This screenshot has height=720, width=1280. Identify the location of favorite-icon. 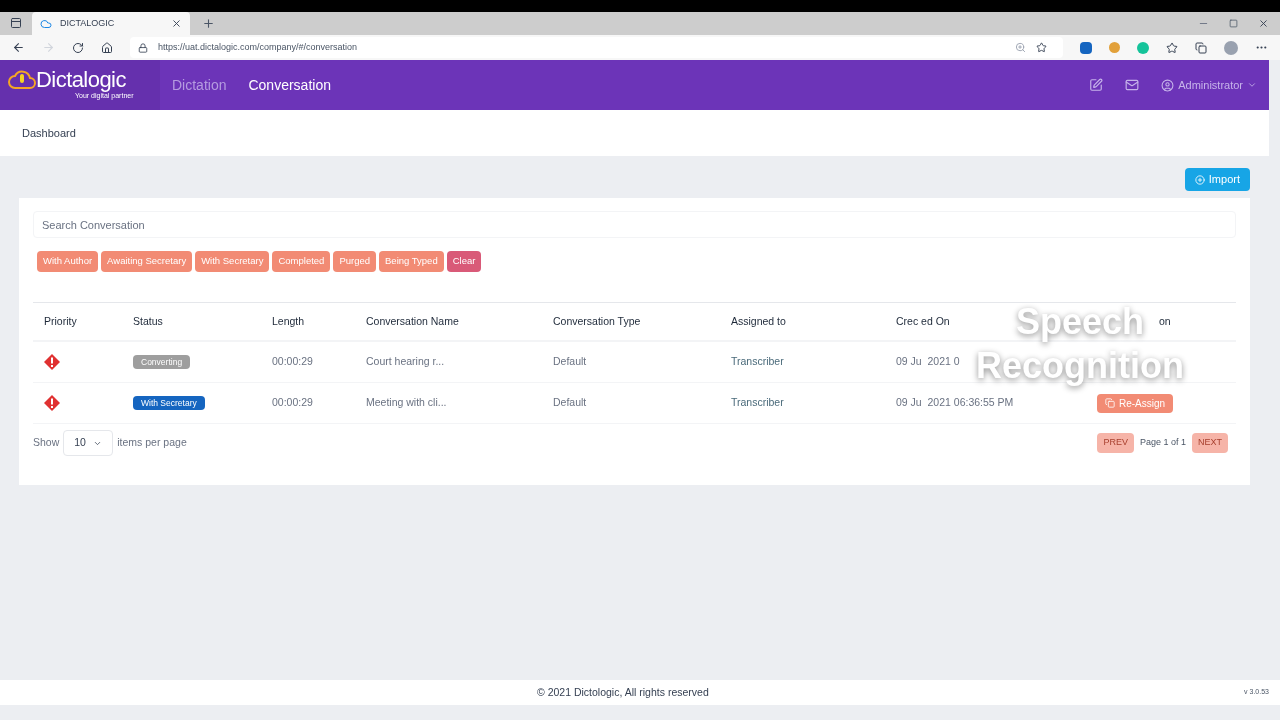
(1041, 47).